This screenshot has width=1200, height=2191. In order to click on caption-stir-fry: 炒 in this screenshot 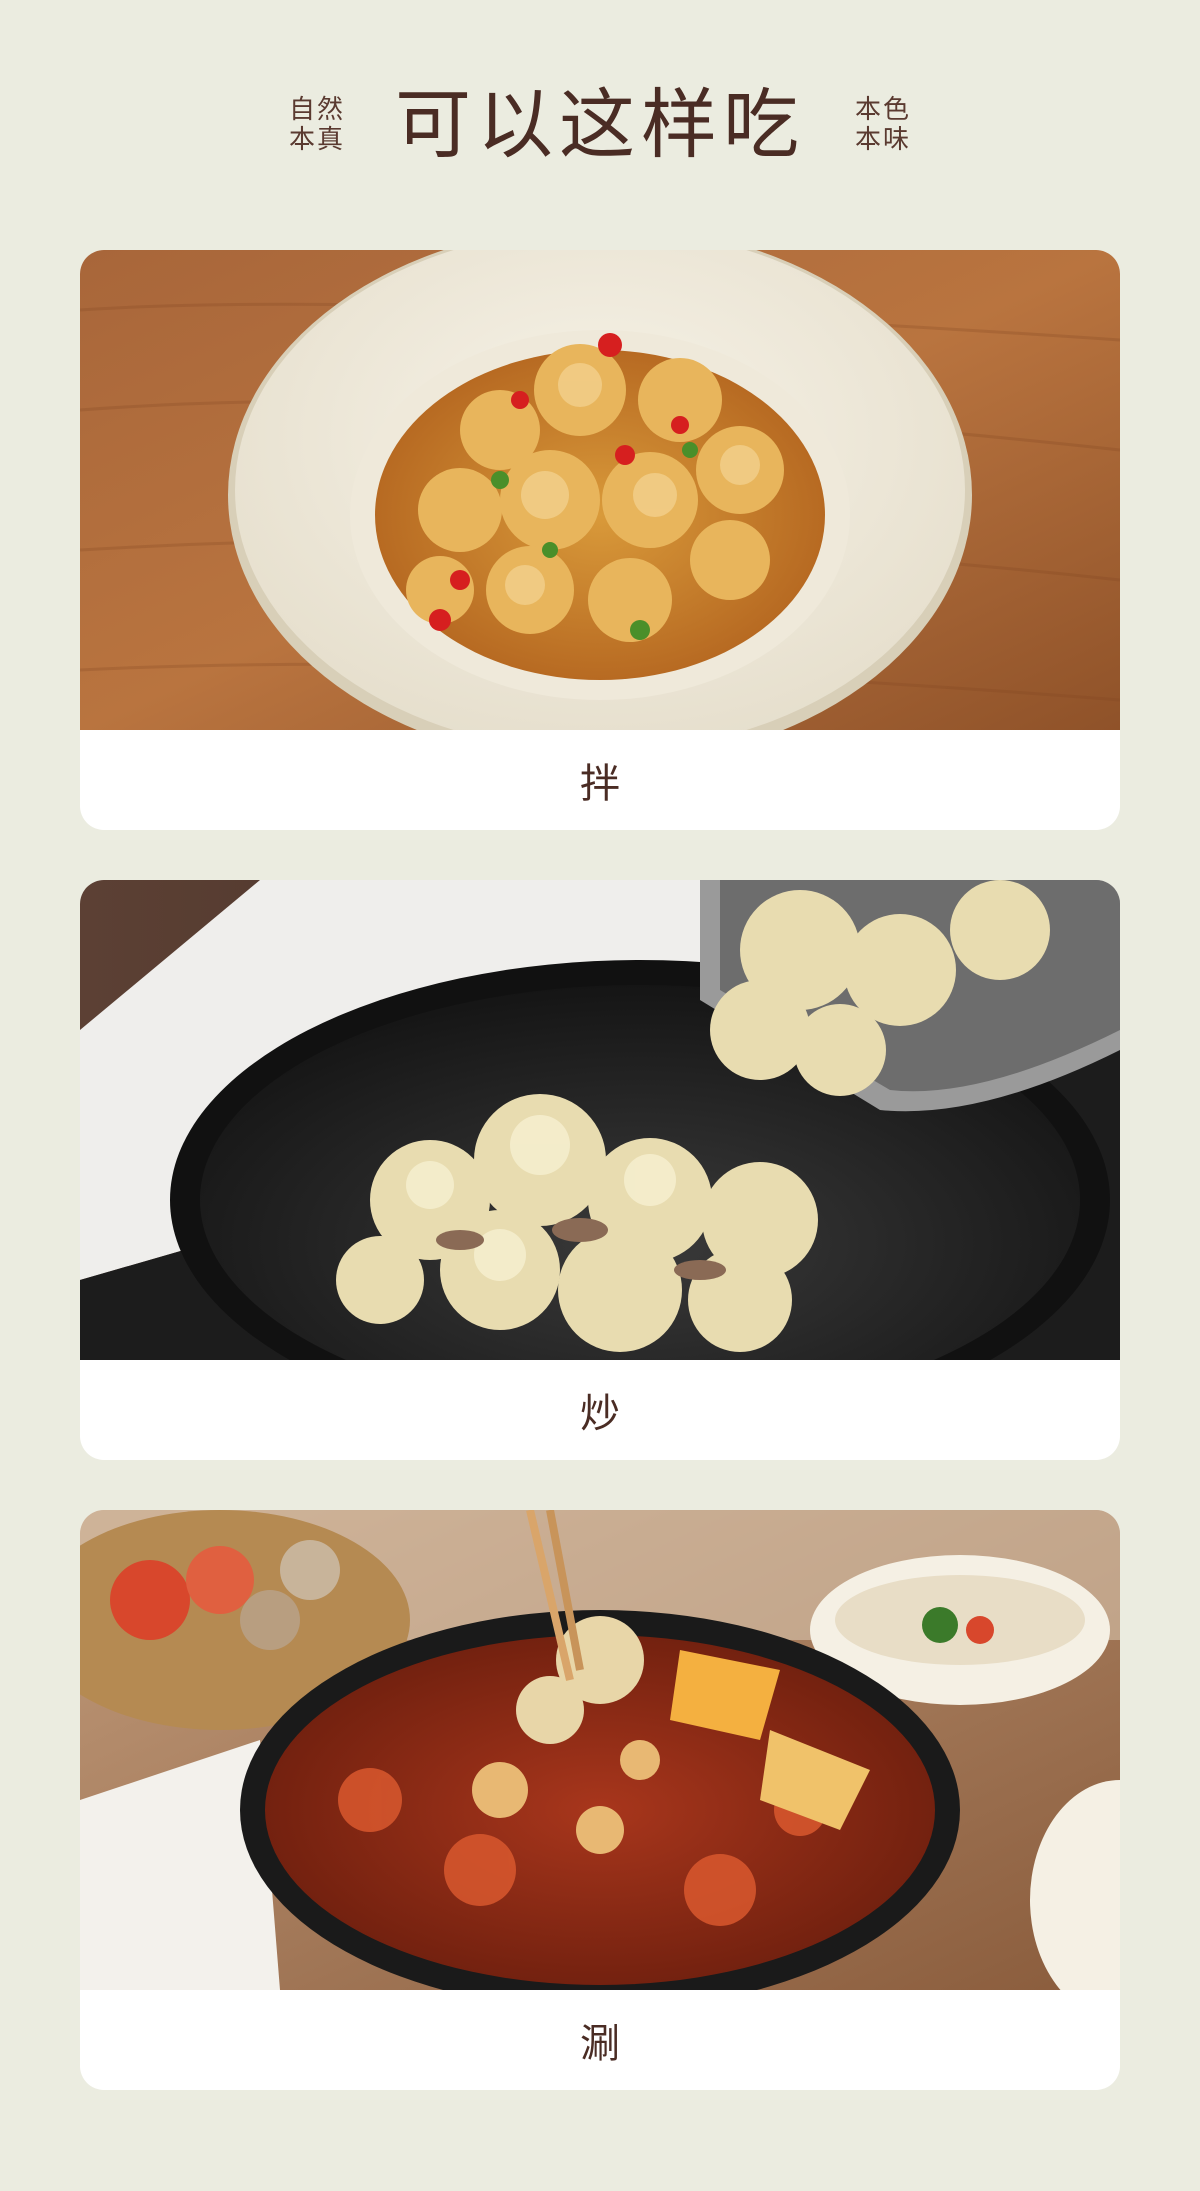, I will do `click(600, 1414)`.